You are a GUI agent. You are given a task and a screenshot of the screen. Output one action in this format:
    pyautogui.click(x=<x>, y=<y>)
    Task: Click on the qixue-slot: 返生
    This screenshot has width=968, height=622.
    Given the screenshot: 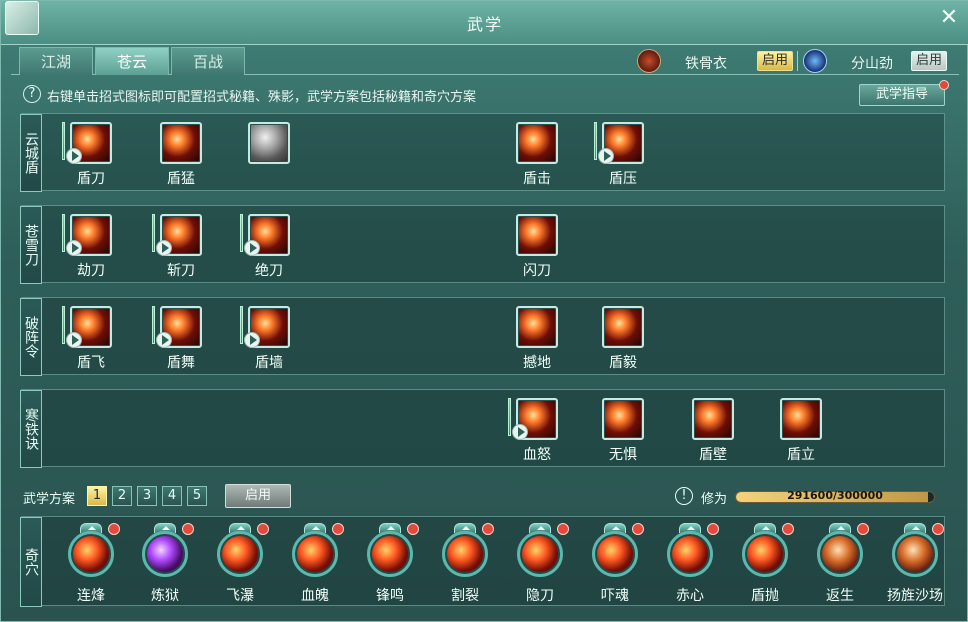 What is the action you would take?
    pyautogui.click(x=840, y=563)
    